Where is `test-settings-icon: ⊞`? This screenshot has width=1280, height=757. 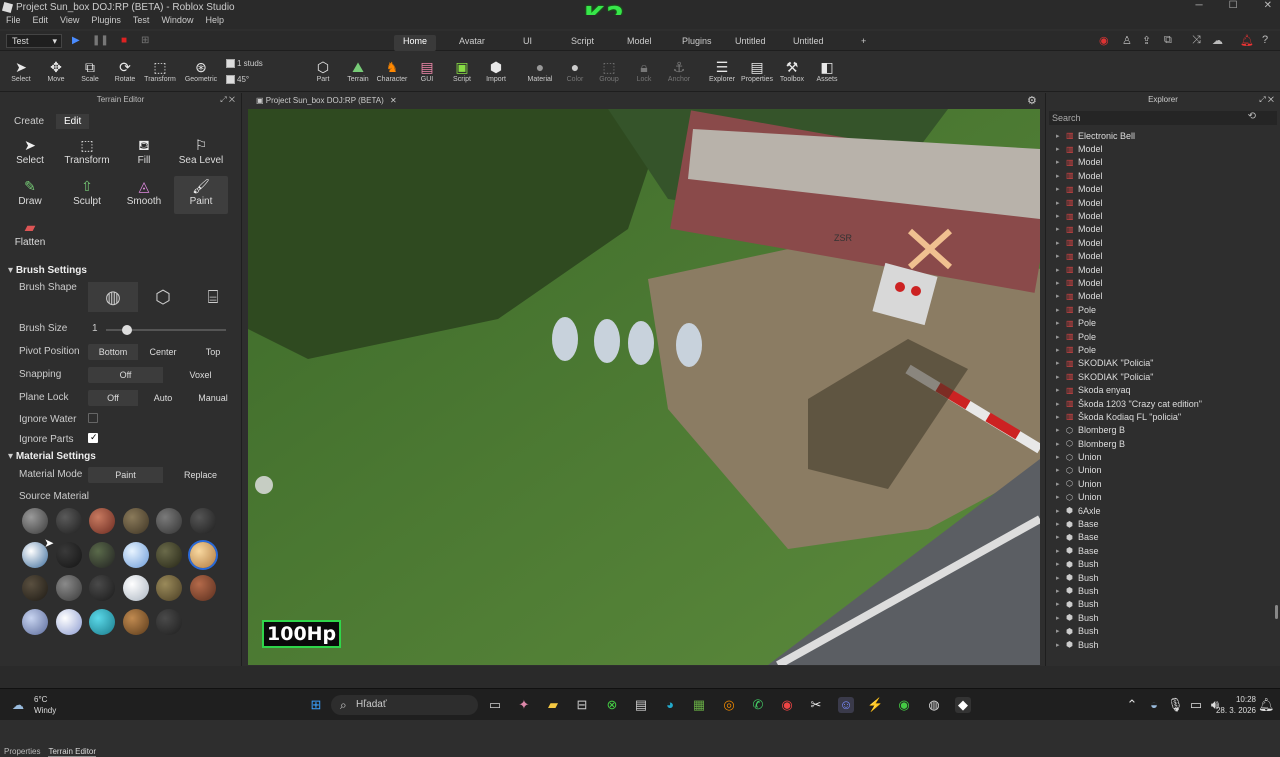 test-settings-icon: ⊞ is located at coordinates (145, 40).